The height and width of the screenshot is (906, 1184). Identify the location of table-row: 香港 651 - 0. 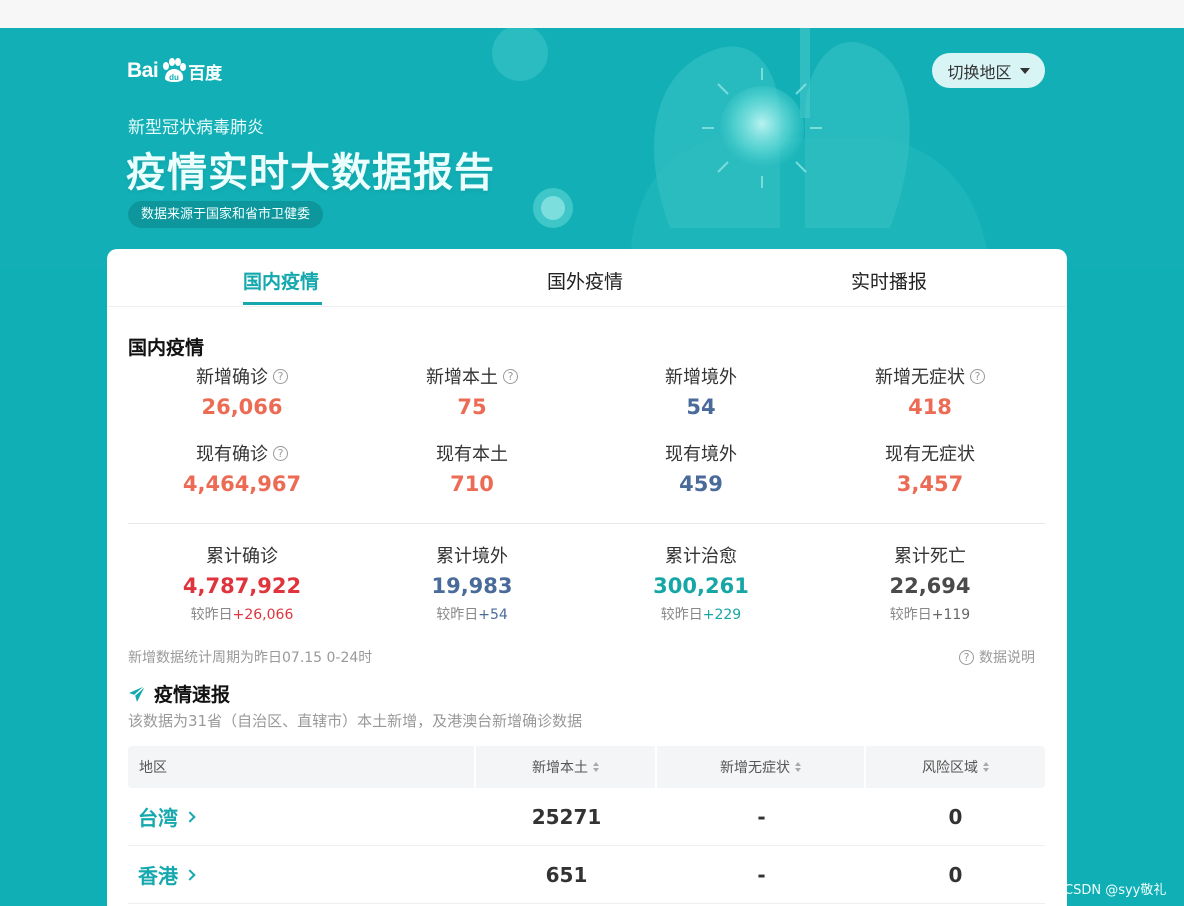
(586, 875).